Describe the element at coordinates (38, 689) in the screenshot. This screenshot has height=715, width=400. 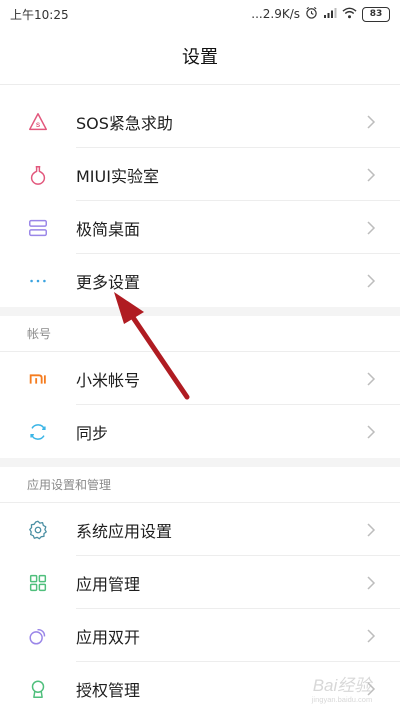
I see `shield-ribbon-icon` at that location.